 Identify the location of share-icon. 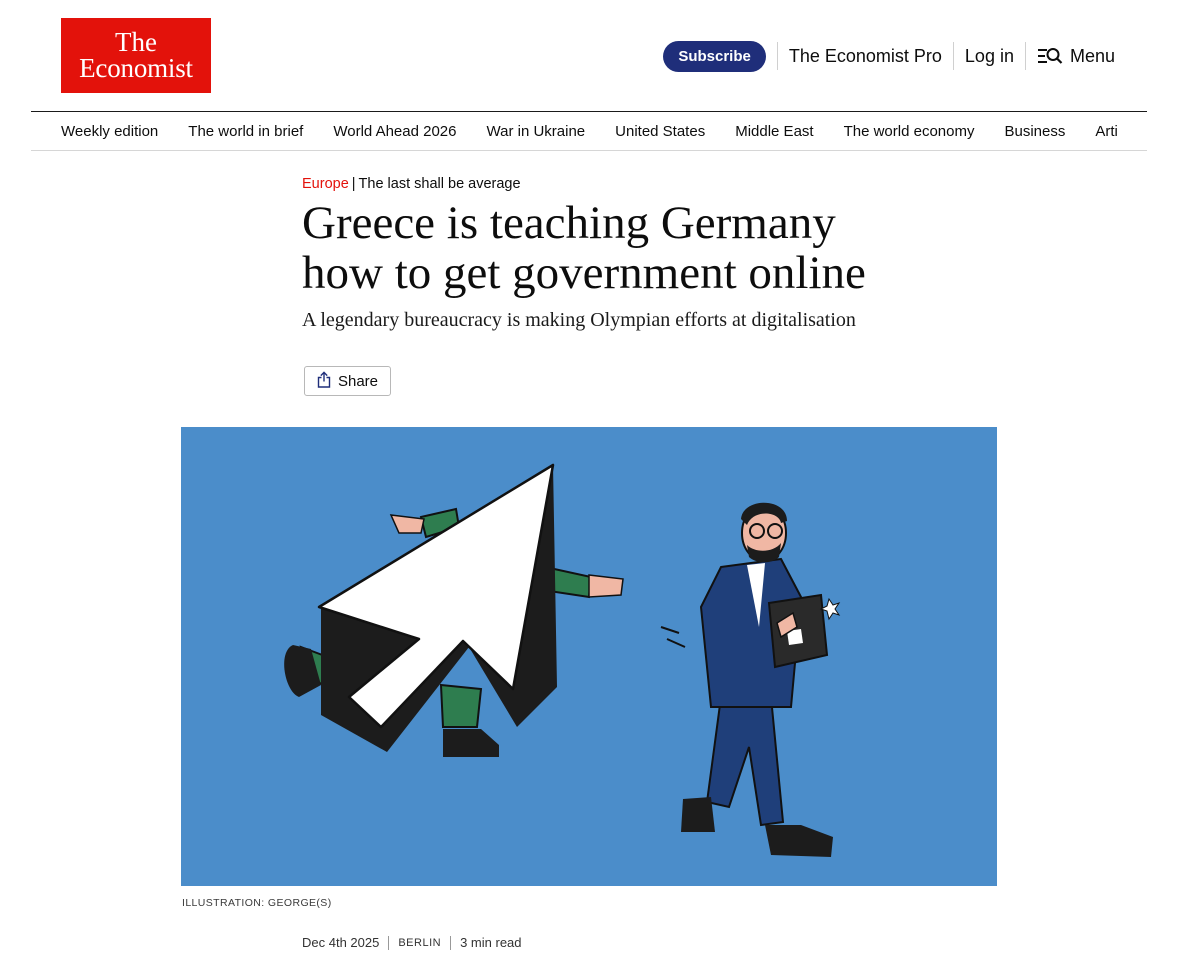
(324, 381).